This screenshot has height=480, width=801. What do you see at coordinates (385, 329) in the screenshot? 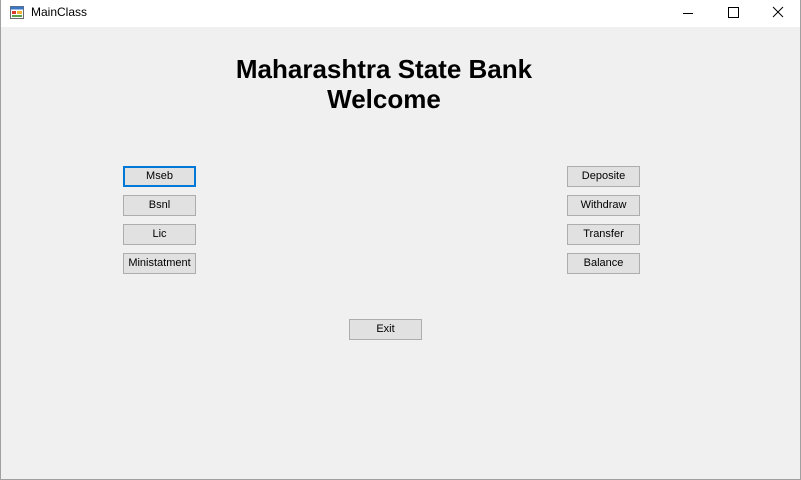
I see `exit-button: Exit` at bounding box center [385, 329].